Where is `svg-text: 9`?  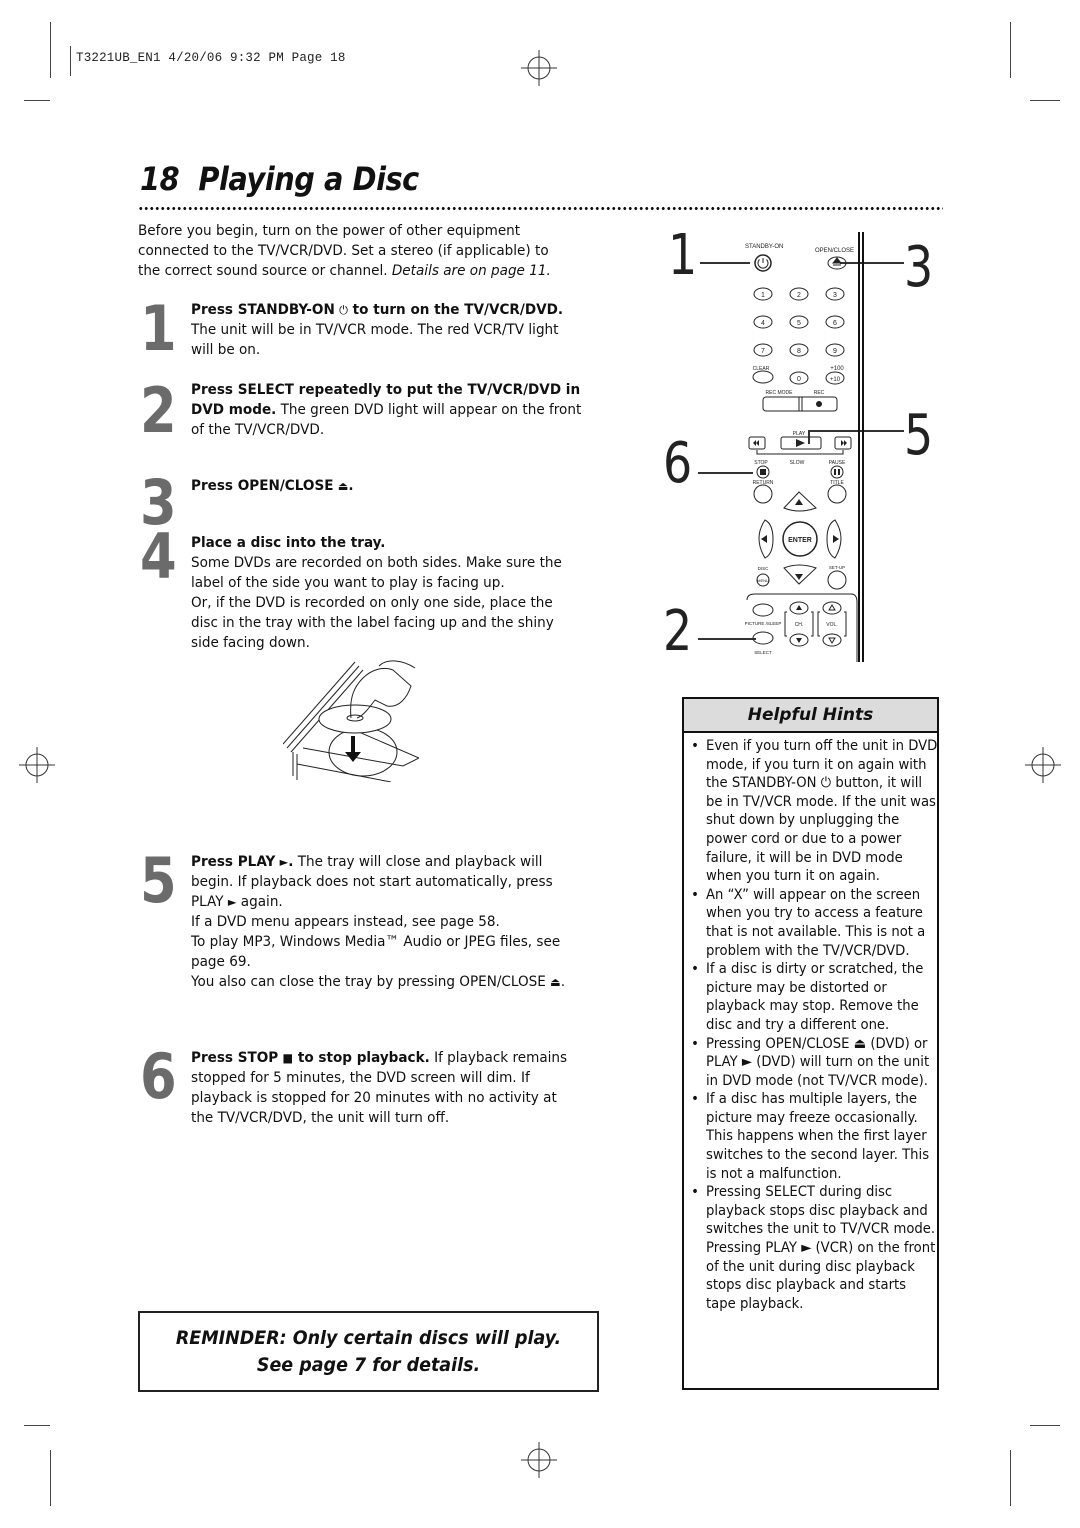
svg-text: 9 is located at coordinates (835, 351).